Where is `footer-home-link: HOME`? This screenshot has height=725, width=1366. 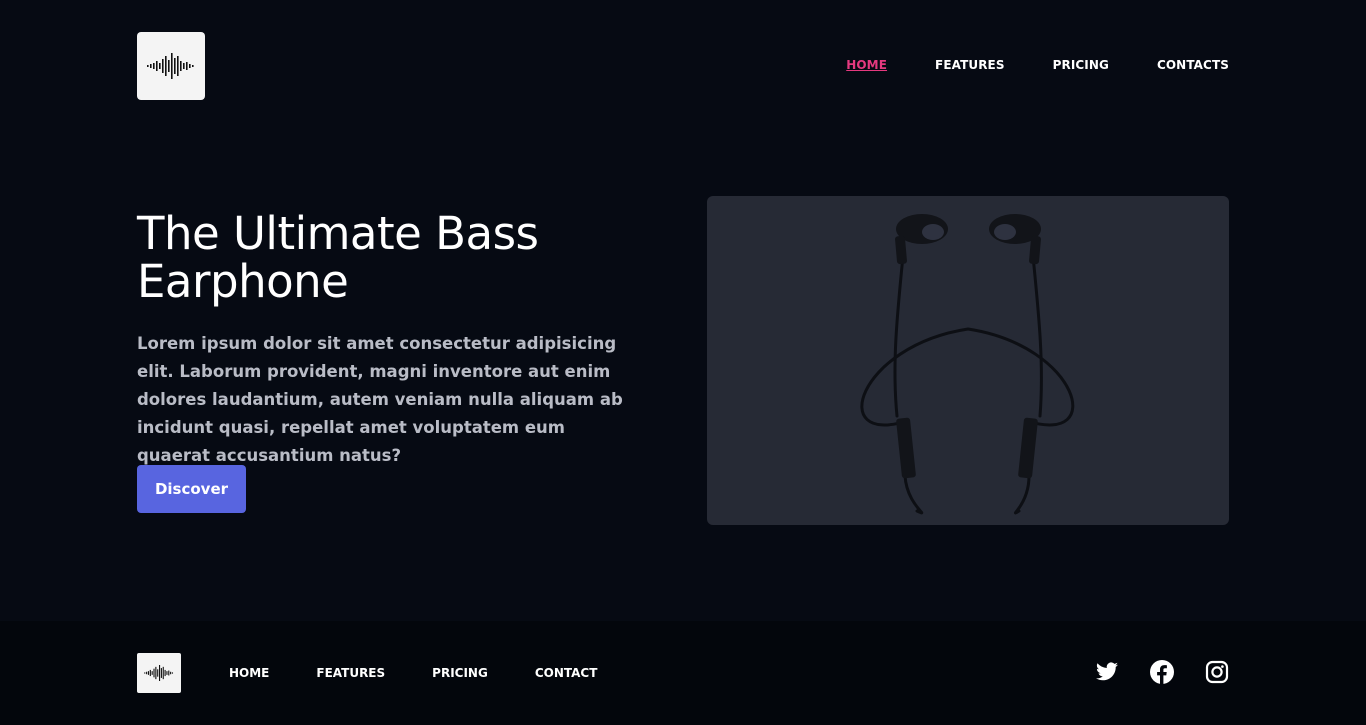
footer-home-link: HOME is located at coordinates (249, 673).